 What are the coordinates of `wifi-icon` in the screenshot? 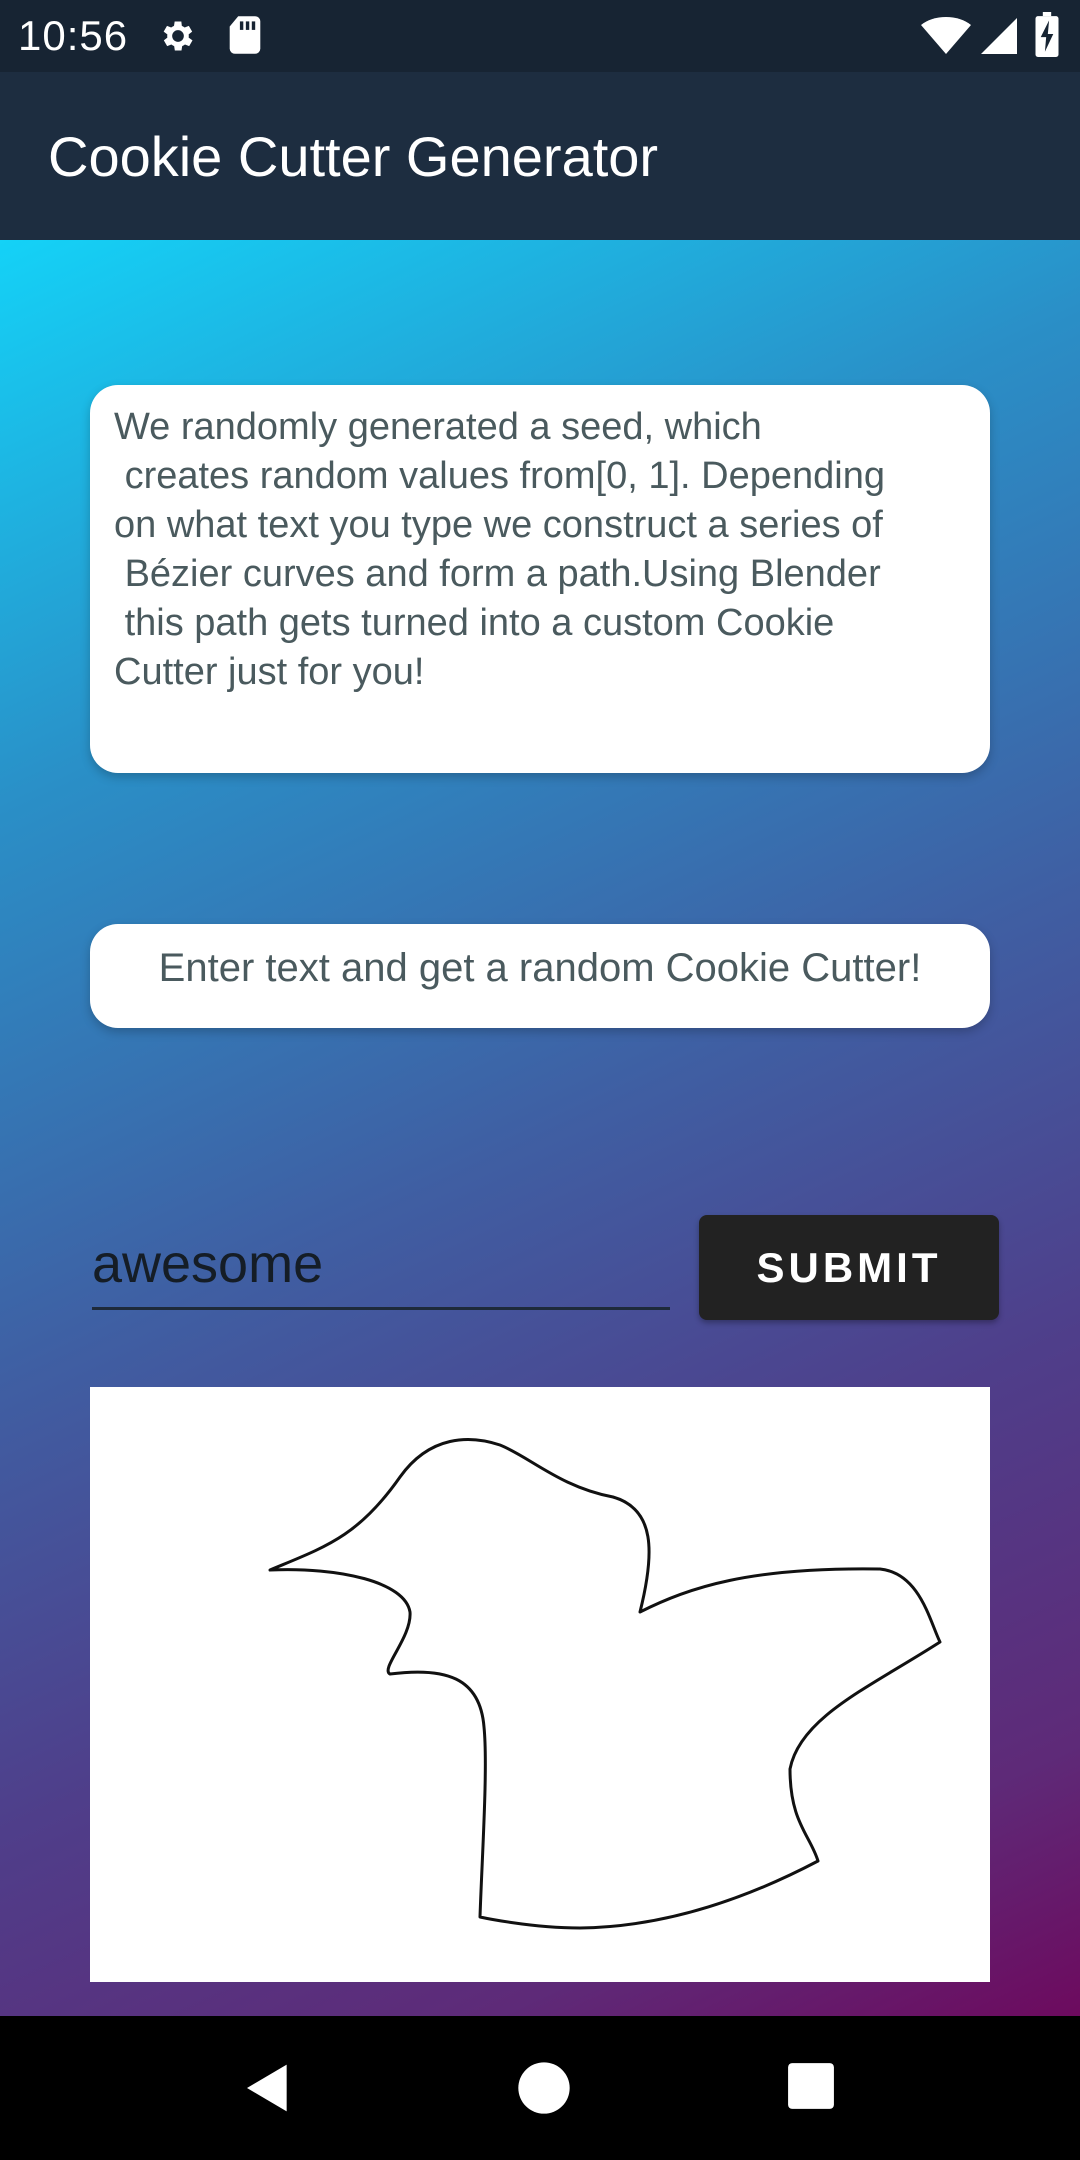 It's located at (946, 35).